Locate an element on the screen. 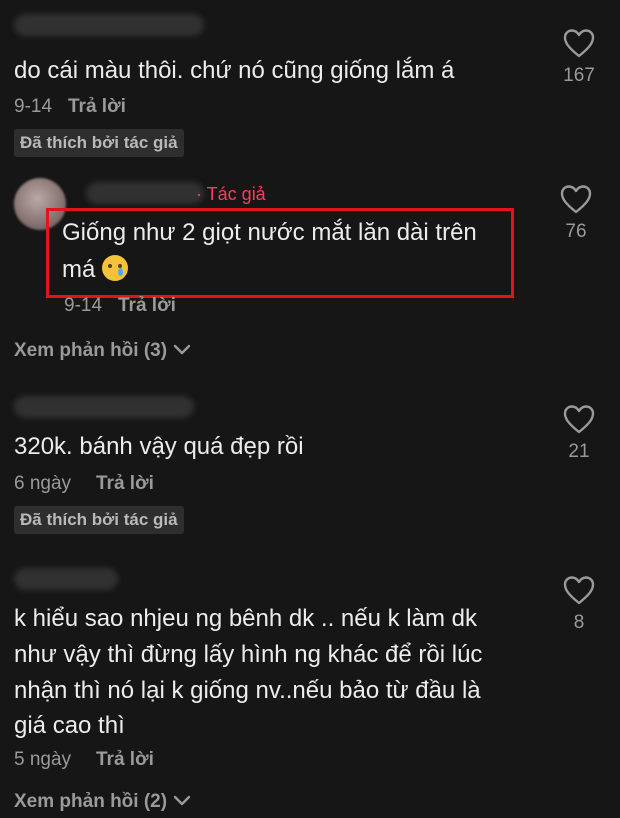 The image size is (620, 818). view-replies-label: Xem phản hồi (2) is located at coordinates (91, 801).